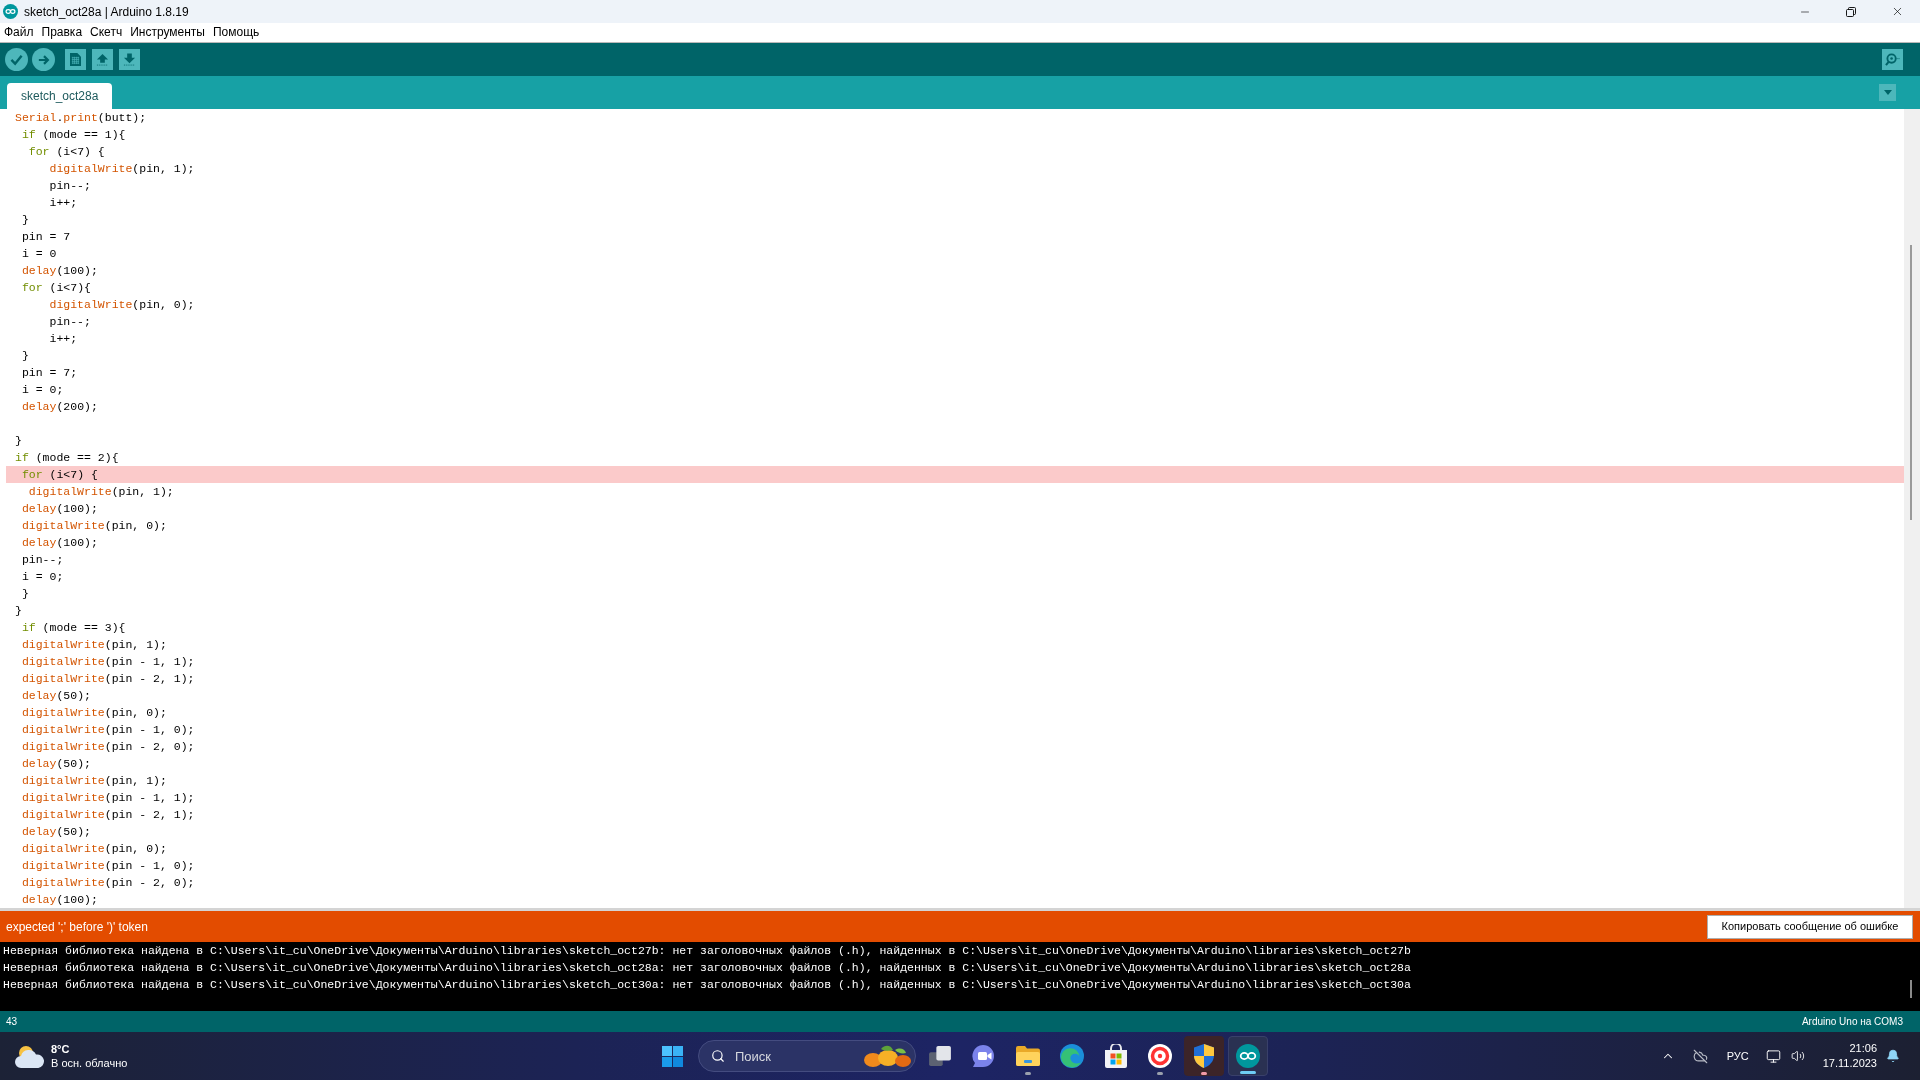 Image resolution: width=1920 pixels, height=1080 pixels. I want to click on swirl-logo-icon, so click(1072, 1056).